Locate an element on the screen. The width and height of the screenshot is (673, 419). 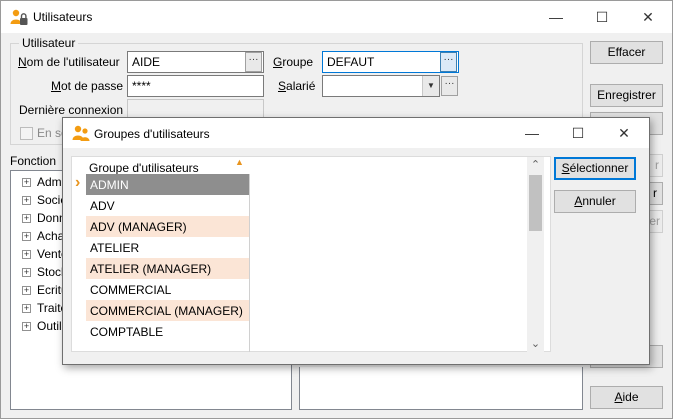
users-dialog-icon is located at coordinates (81, 133).